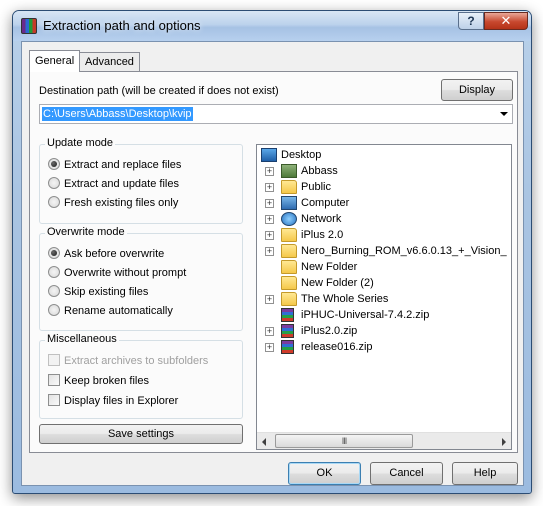 The width and height of the screenshot is (543, 506). What do you see at coordinates (504, 442) in the screenshot?
I see `scroll-right-icon` at bounding box center [504, 442].